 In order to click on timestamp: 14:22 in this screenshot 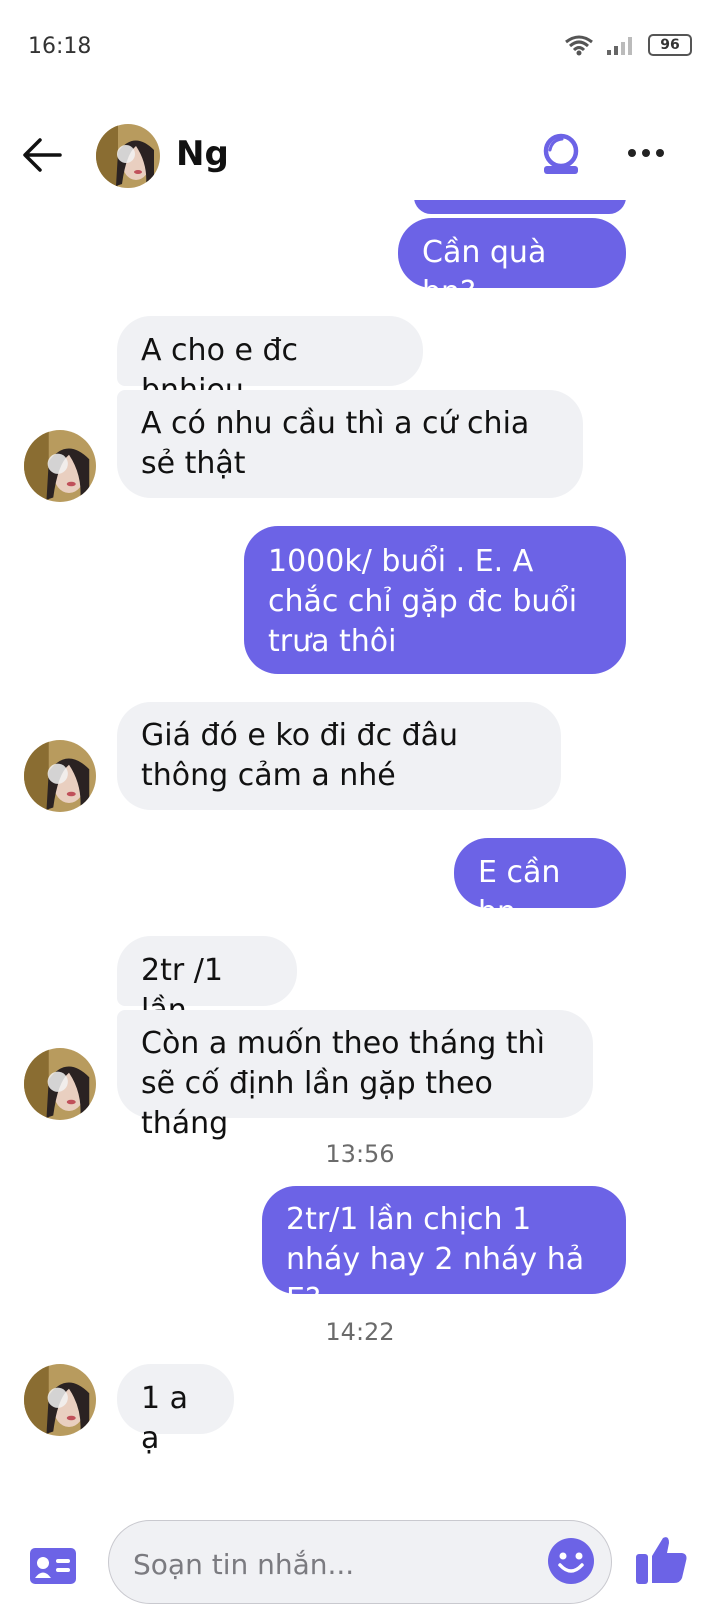, I will do `click(360, 1332)`.